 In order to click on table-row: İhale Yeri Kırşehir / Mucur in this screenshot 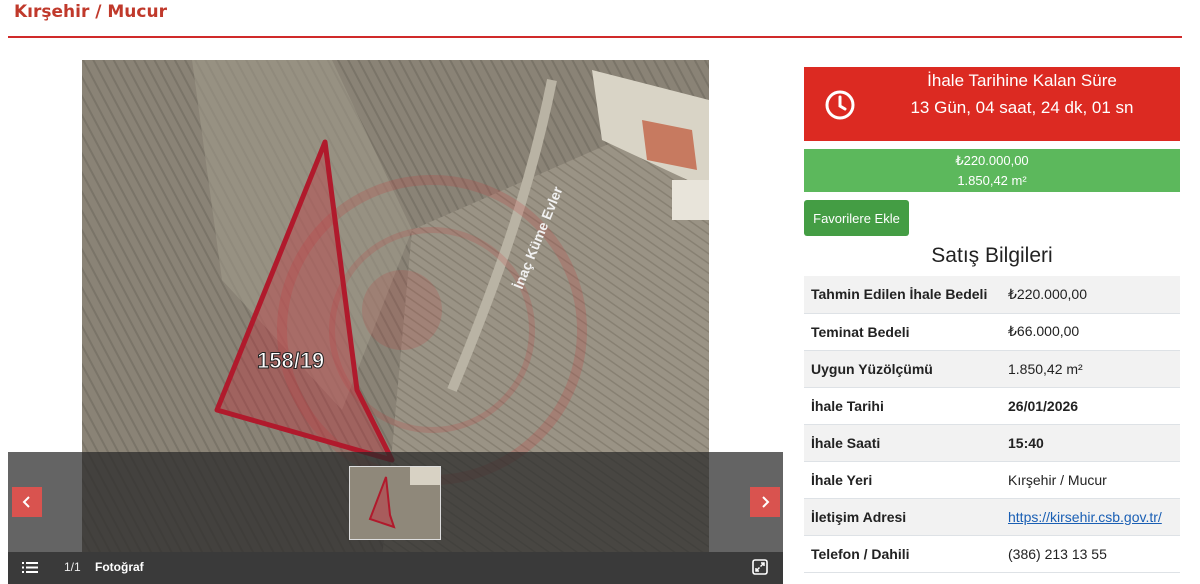, I will do `click(992, 479)`.